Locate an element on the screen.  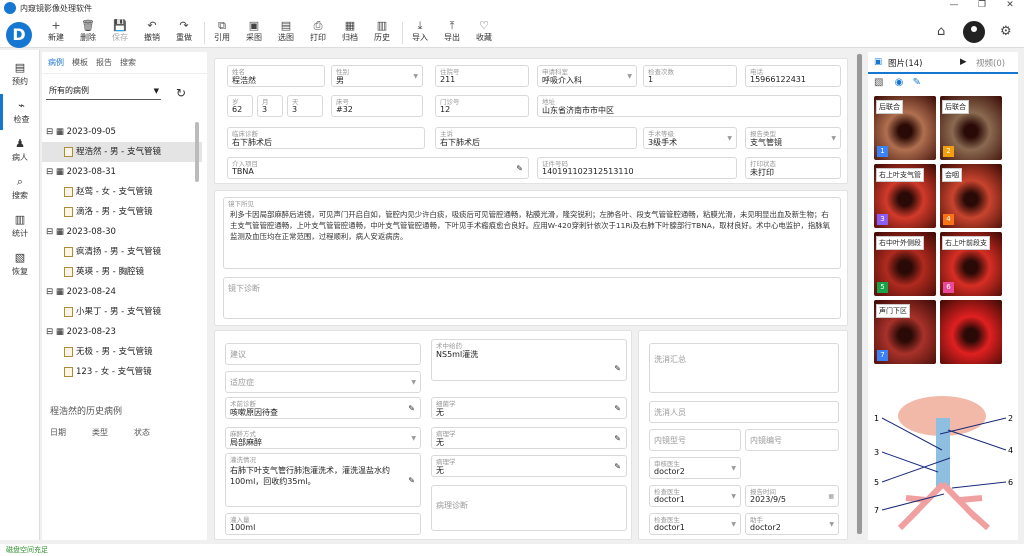
reviewer-select: 审核医生 doctor2 ▼ is located at coordinates (695, 468).